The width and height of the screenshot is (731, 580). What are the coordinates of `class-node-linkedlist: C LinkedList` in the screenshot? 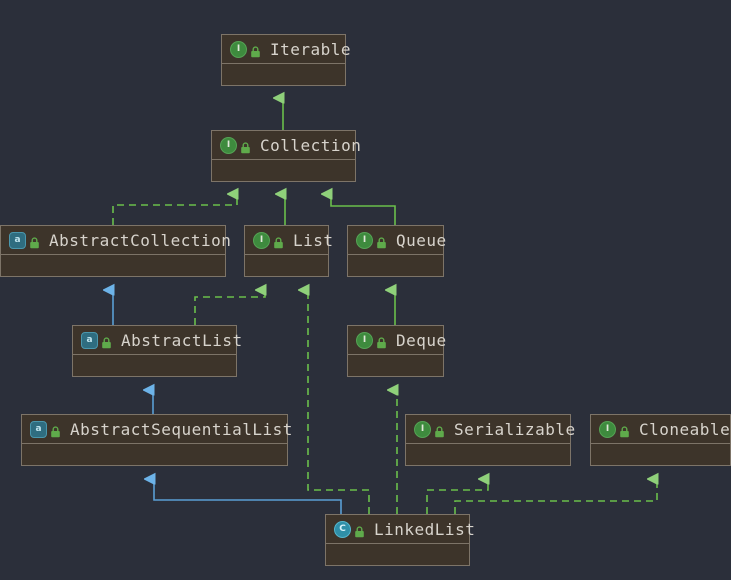 It's located at (400, 540).